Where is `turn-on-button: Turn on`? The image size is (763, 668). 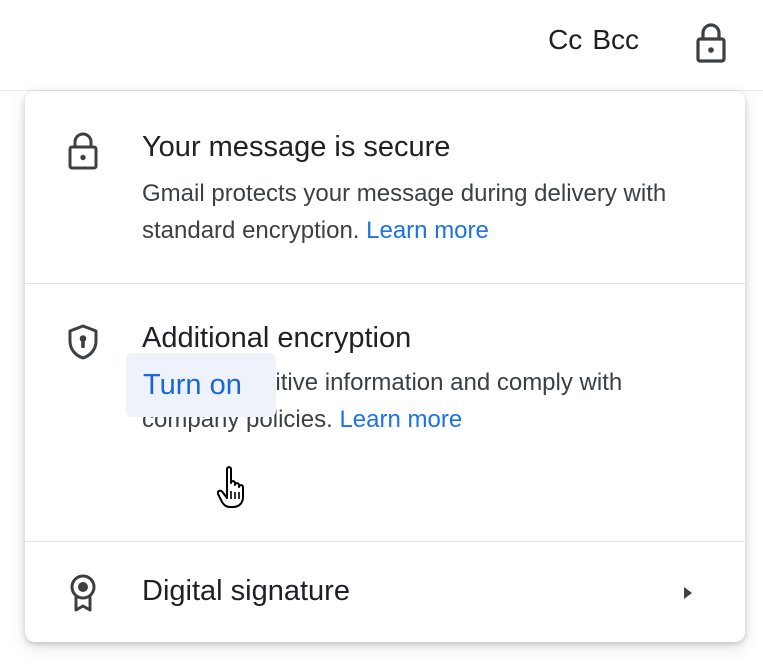
turn-on-button: Turn on is located at coordinates (201, 385).